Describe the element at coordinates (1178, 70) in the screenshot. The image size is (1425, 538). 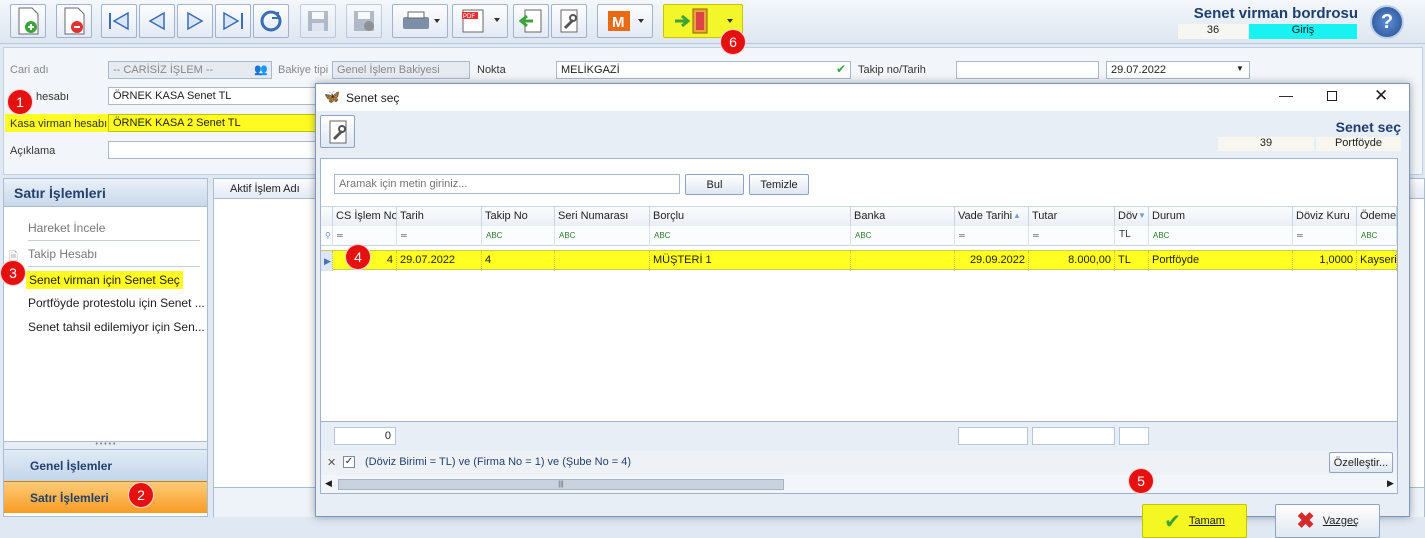
I see `takip-date-field: 29.07.2022` at that location.